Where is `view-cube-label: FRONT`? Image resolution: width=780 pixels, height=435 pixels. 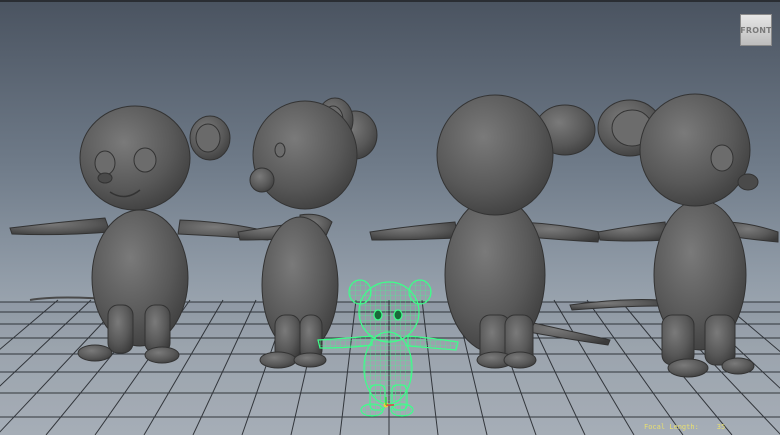
view-cube-label: FRONT is located at coordinates (756, 30).